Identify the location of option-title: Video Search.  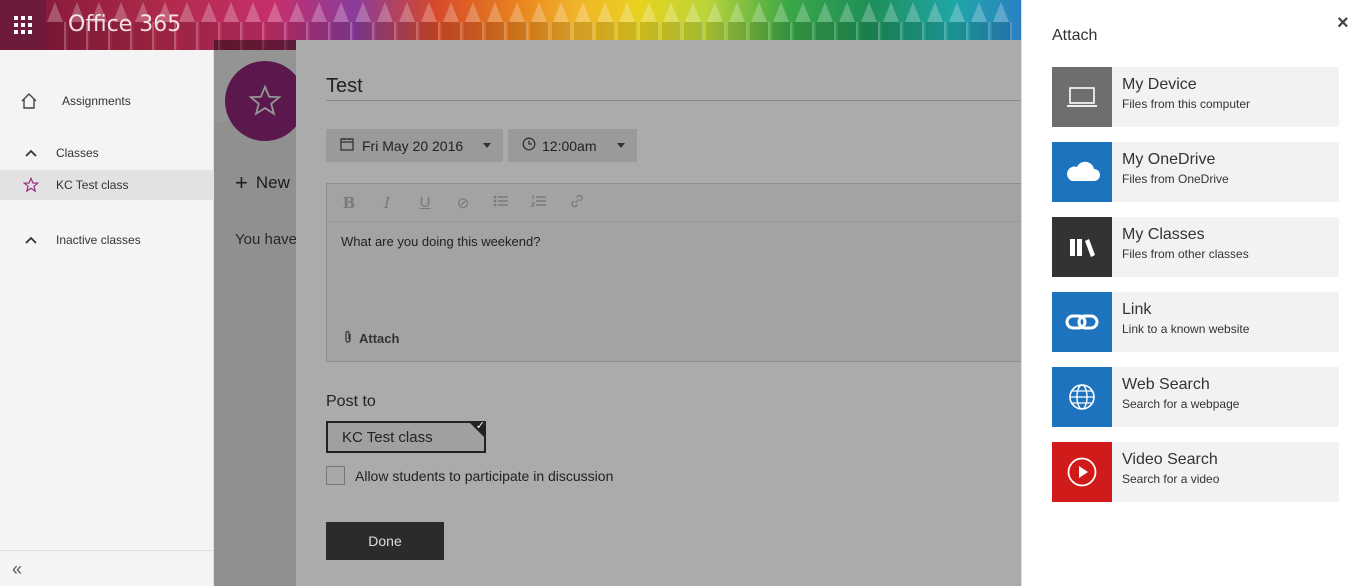
(1170, 459).